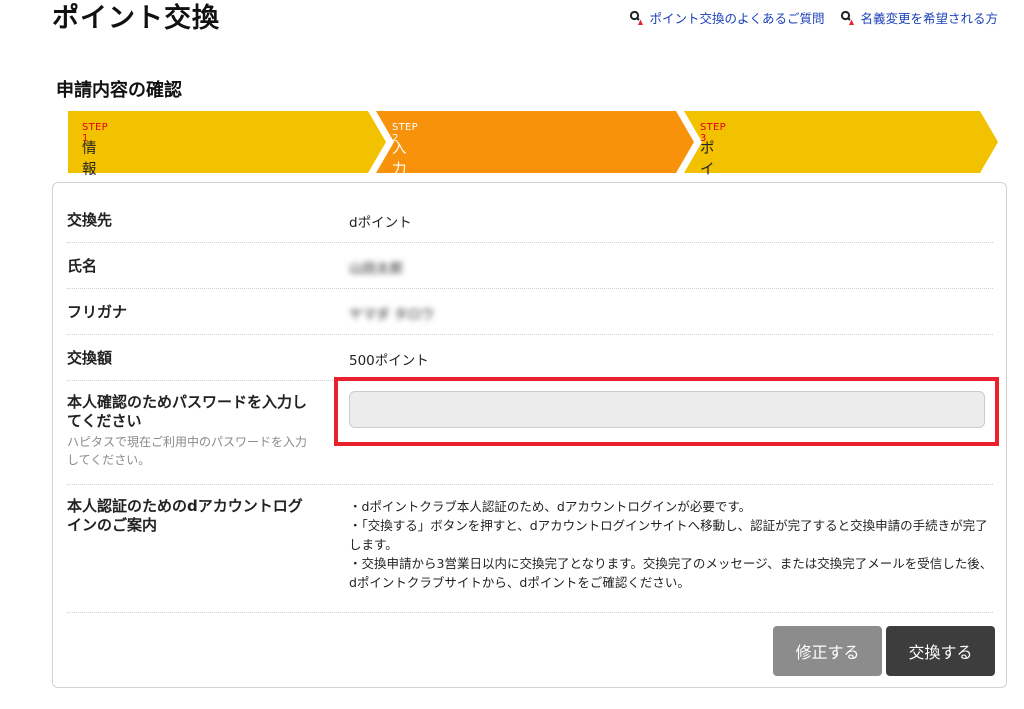 This screenshot has width=1024, height=709. What do you see at coordinates (97, 312) in the screenshot?
I see `row-label: フリガナ` at bounding box center [97, 312].